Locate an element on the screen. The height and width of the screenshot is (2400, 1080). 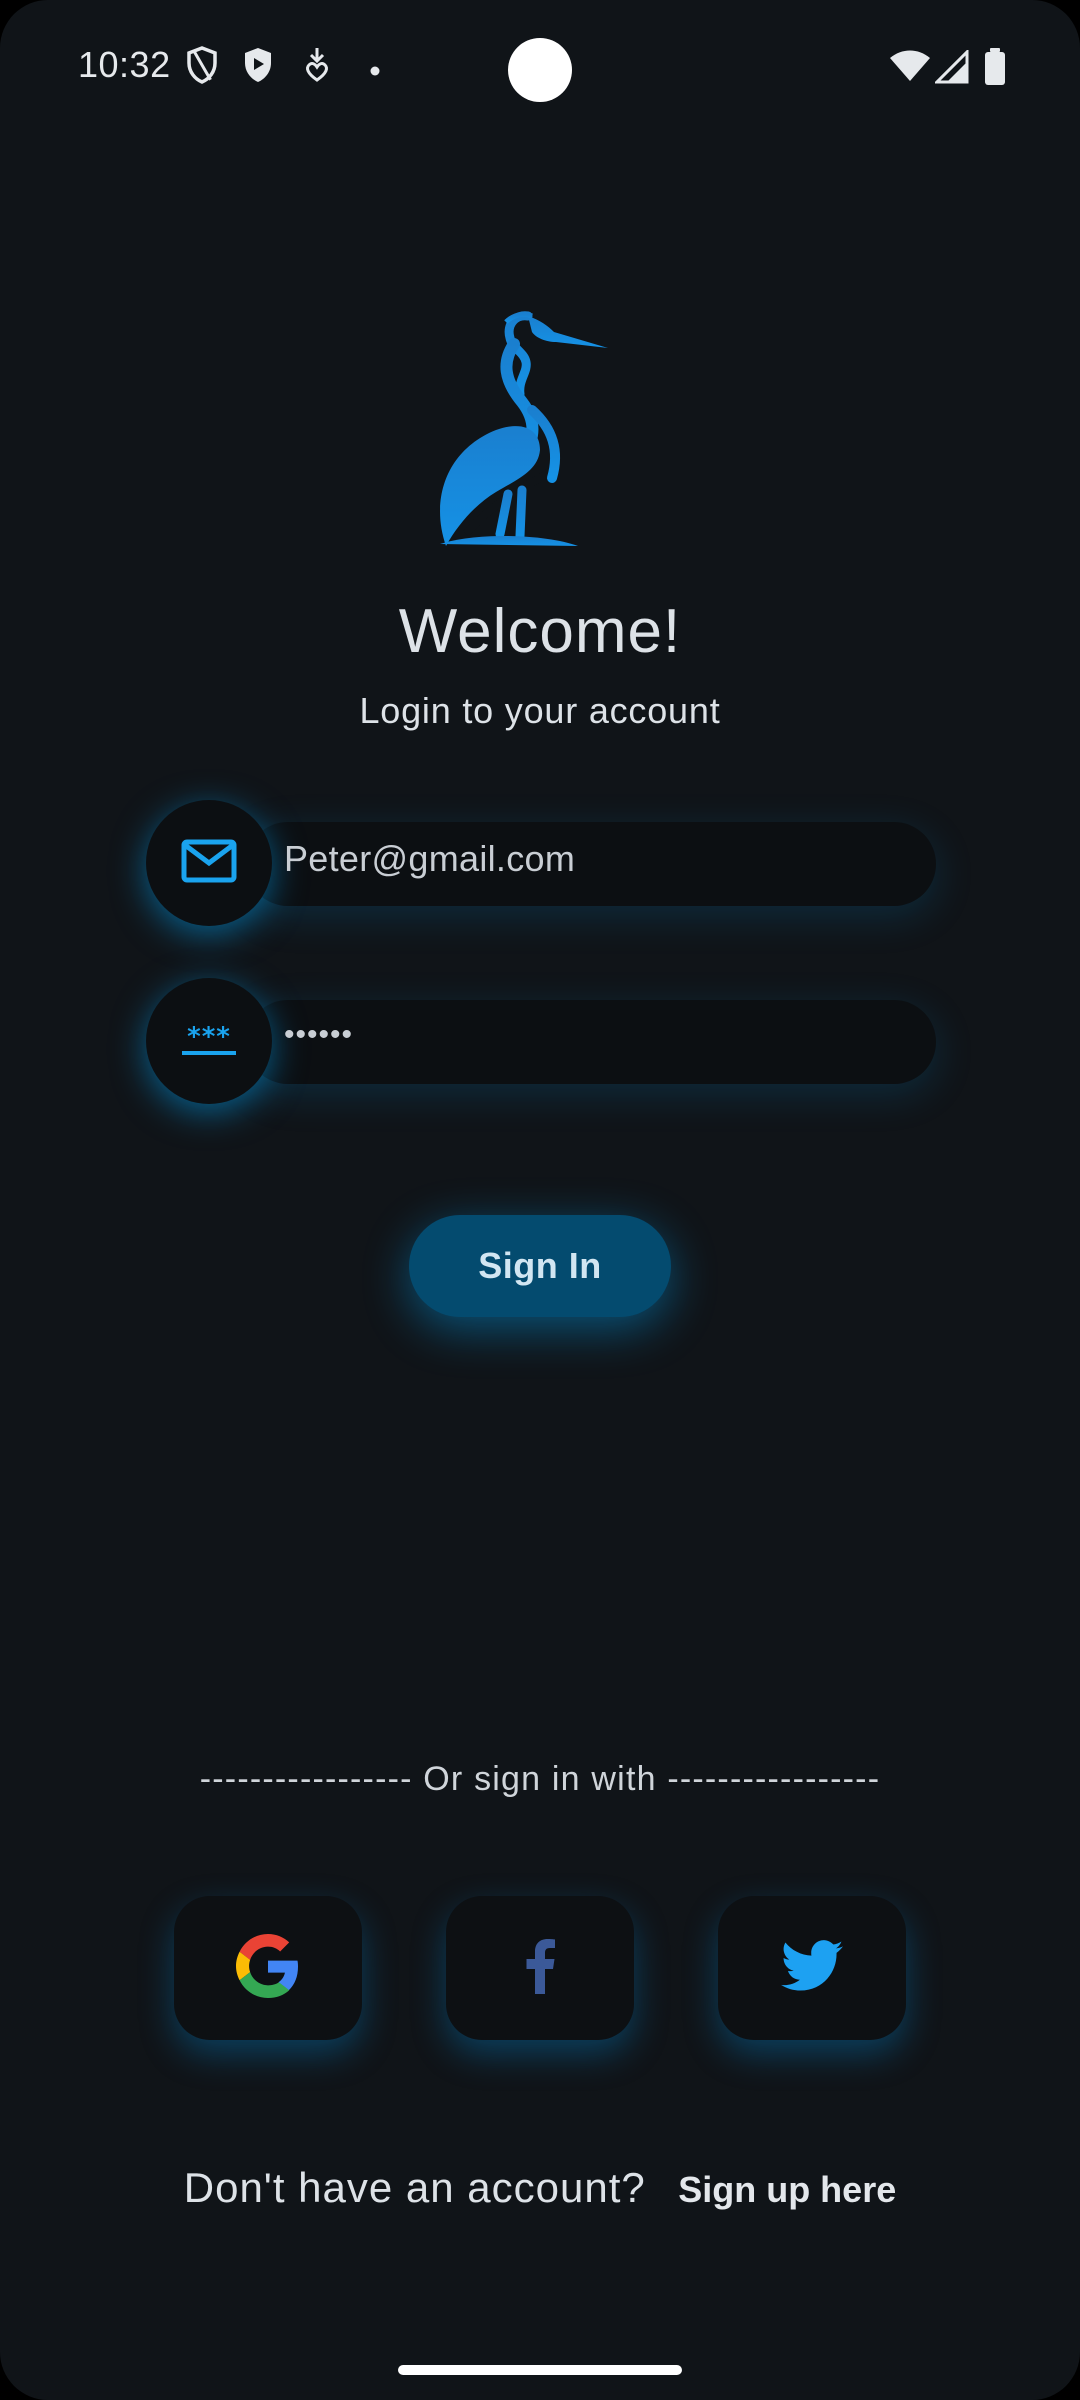
dot-icon is located at coordinates (375, 72).